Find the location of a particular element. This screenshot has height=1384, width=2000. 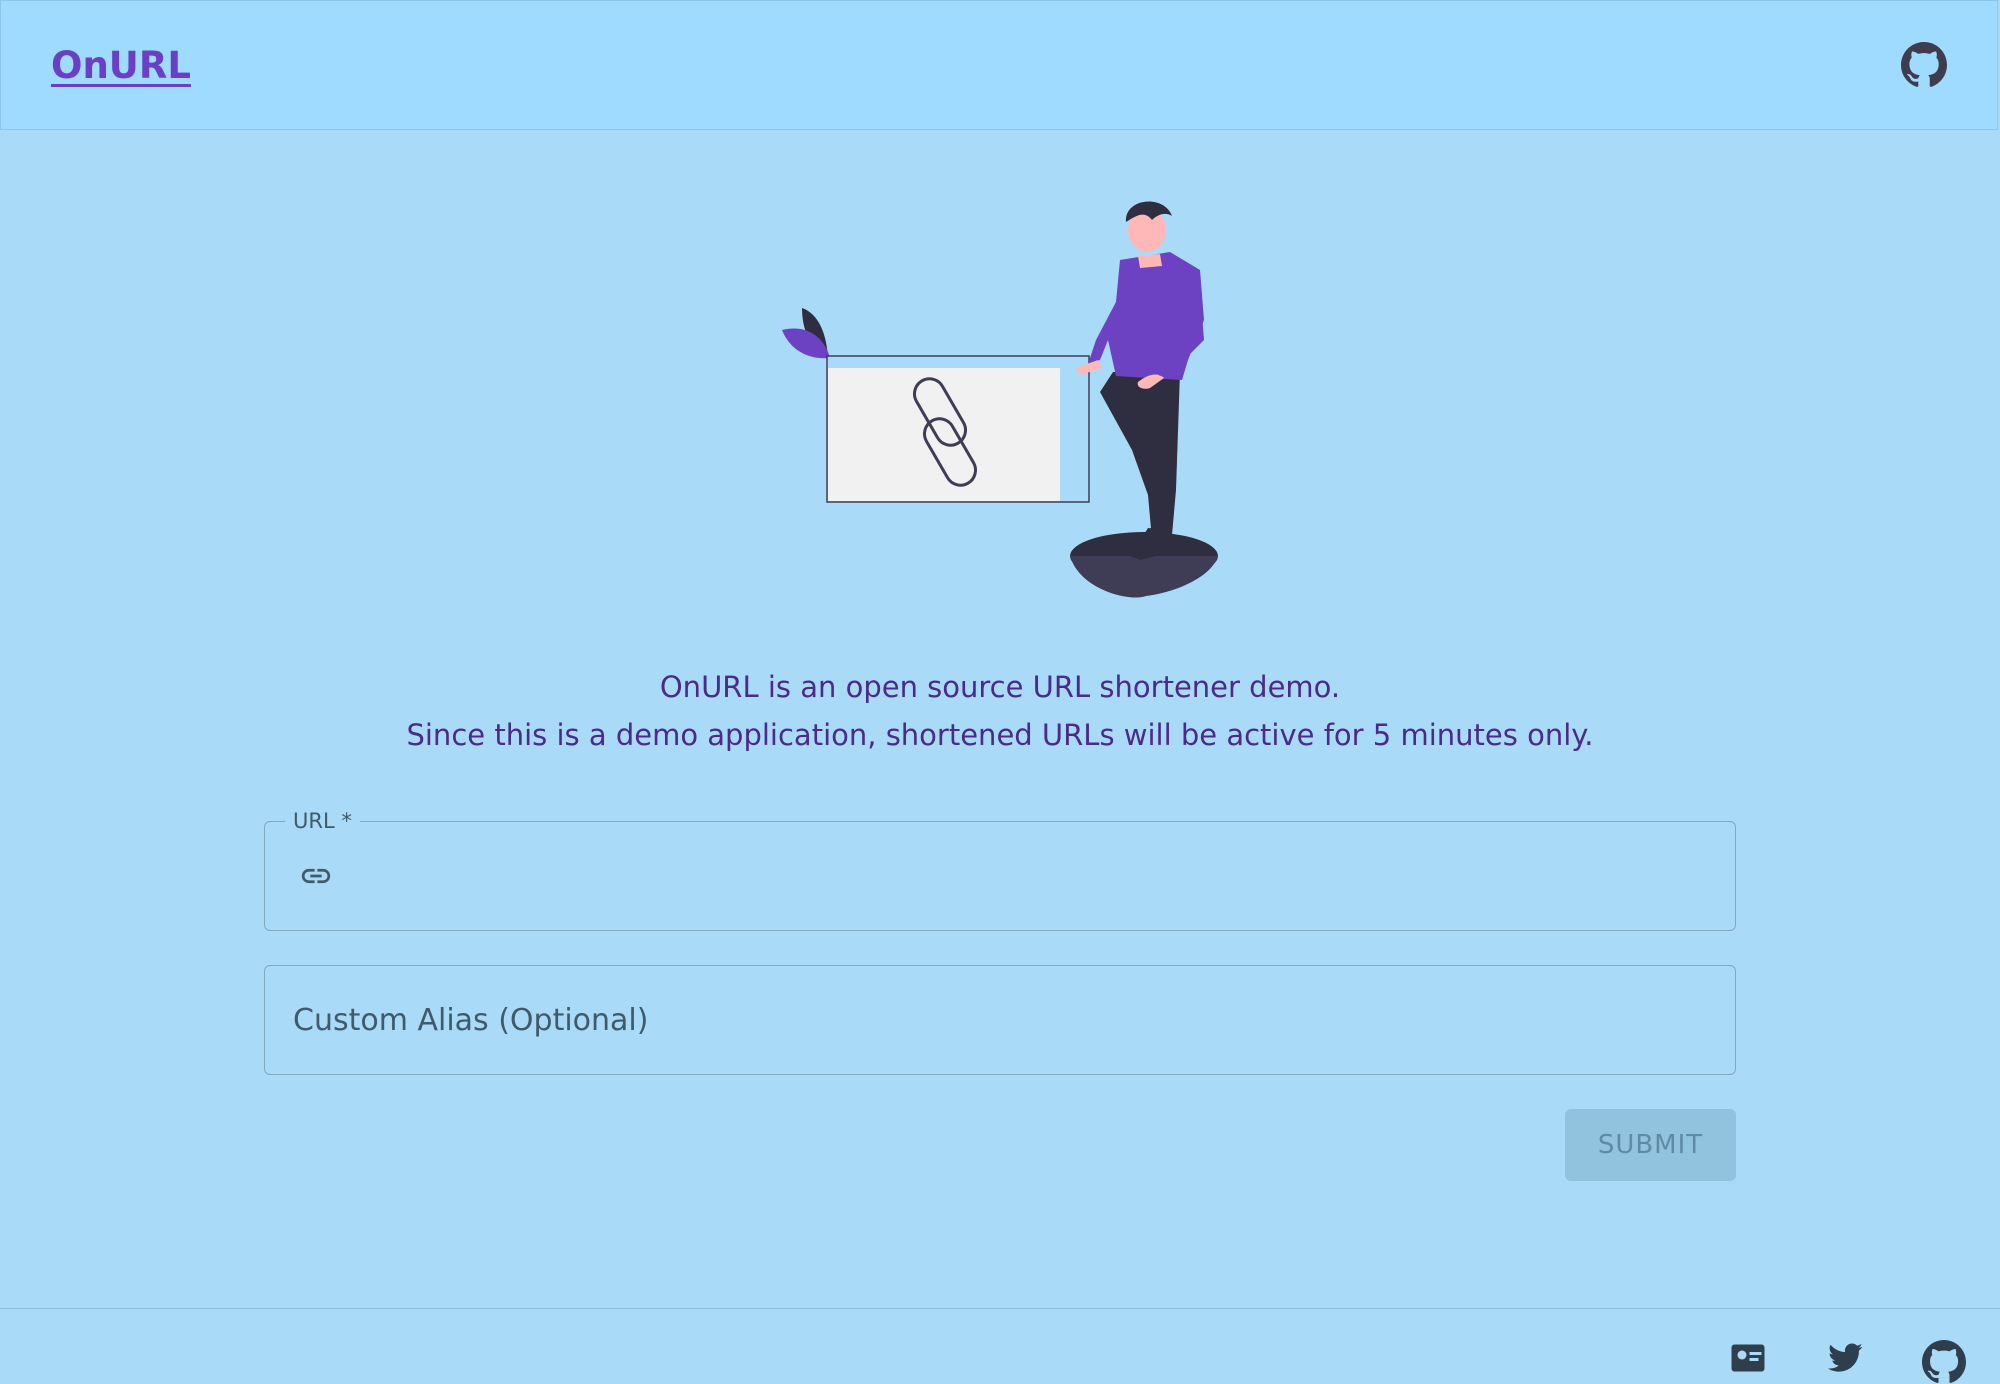

footer-divider is located at coordinates (1000, 1308).